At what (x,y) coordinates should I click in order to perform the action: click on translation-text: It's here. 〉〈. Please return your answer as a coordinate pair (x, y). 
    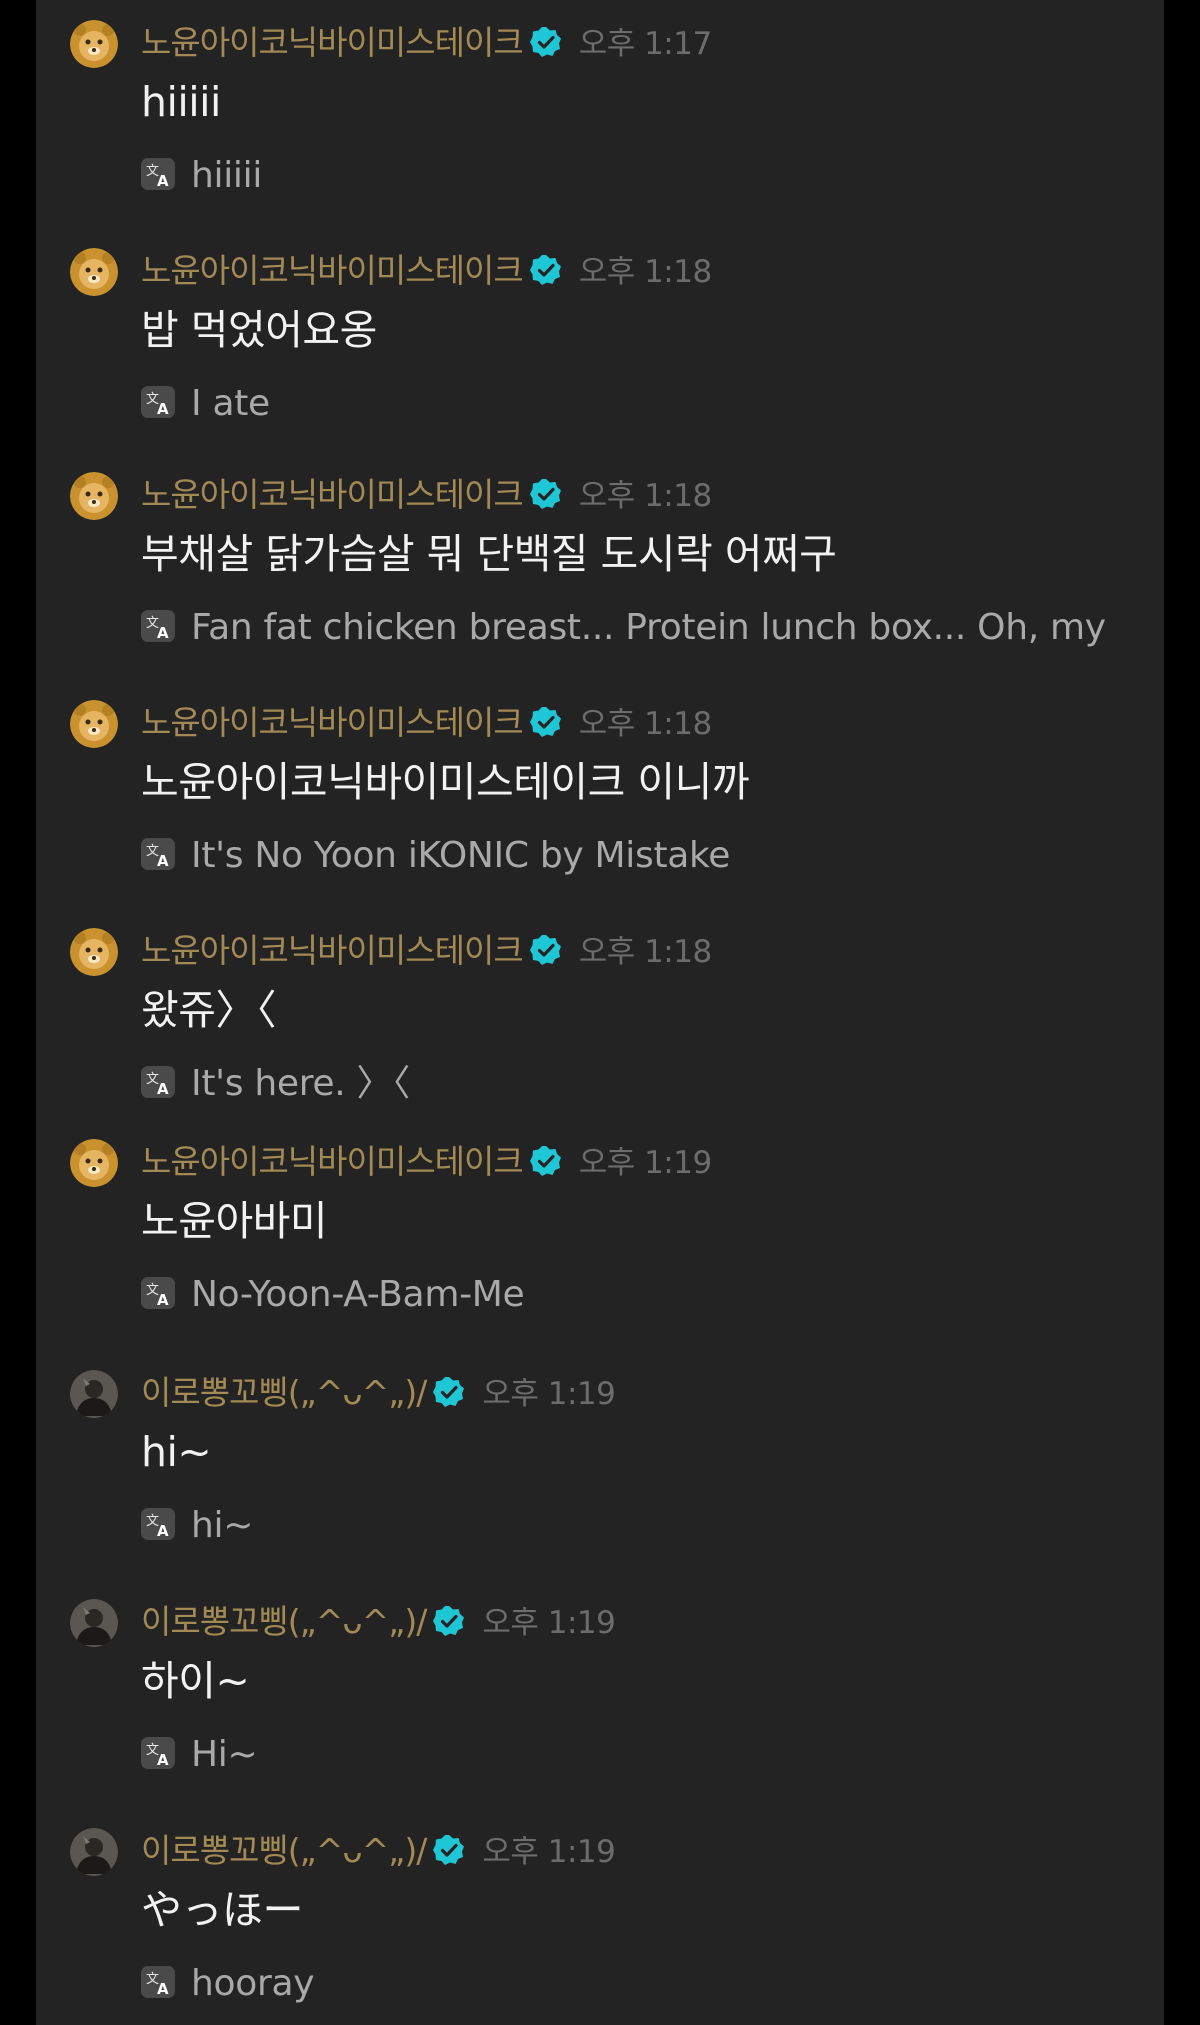
    Looking at the image, I should click on (300, 1083).